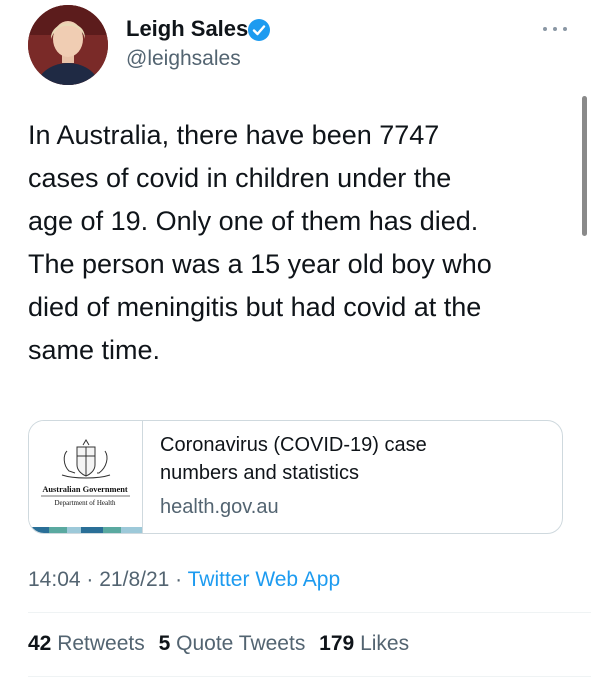 The width and height of the screenshot is (591, 680). Describe the element at coordinates (187, 29) in the screenshot. I see `author-name: Leigh Sales` at that location.